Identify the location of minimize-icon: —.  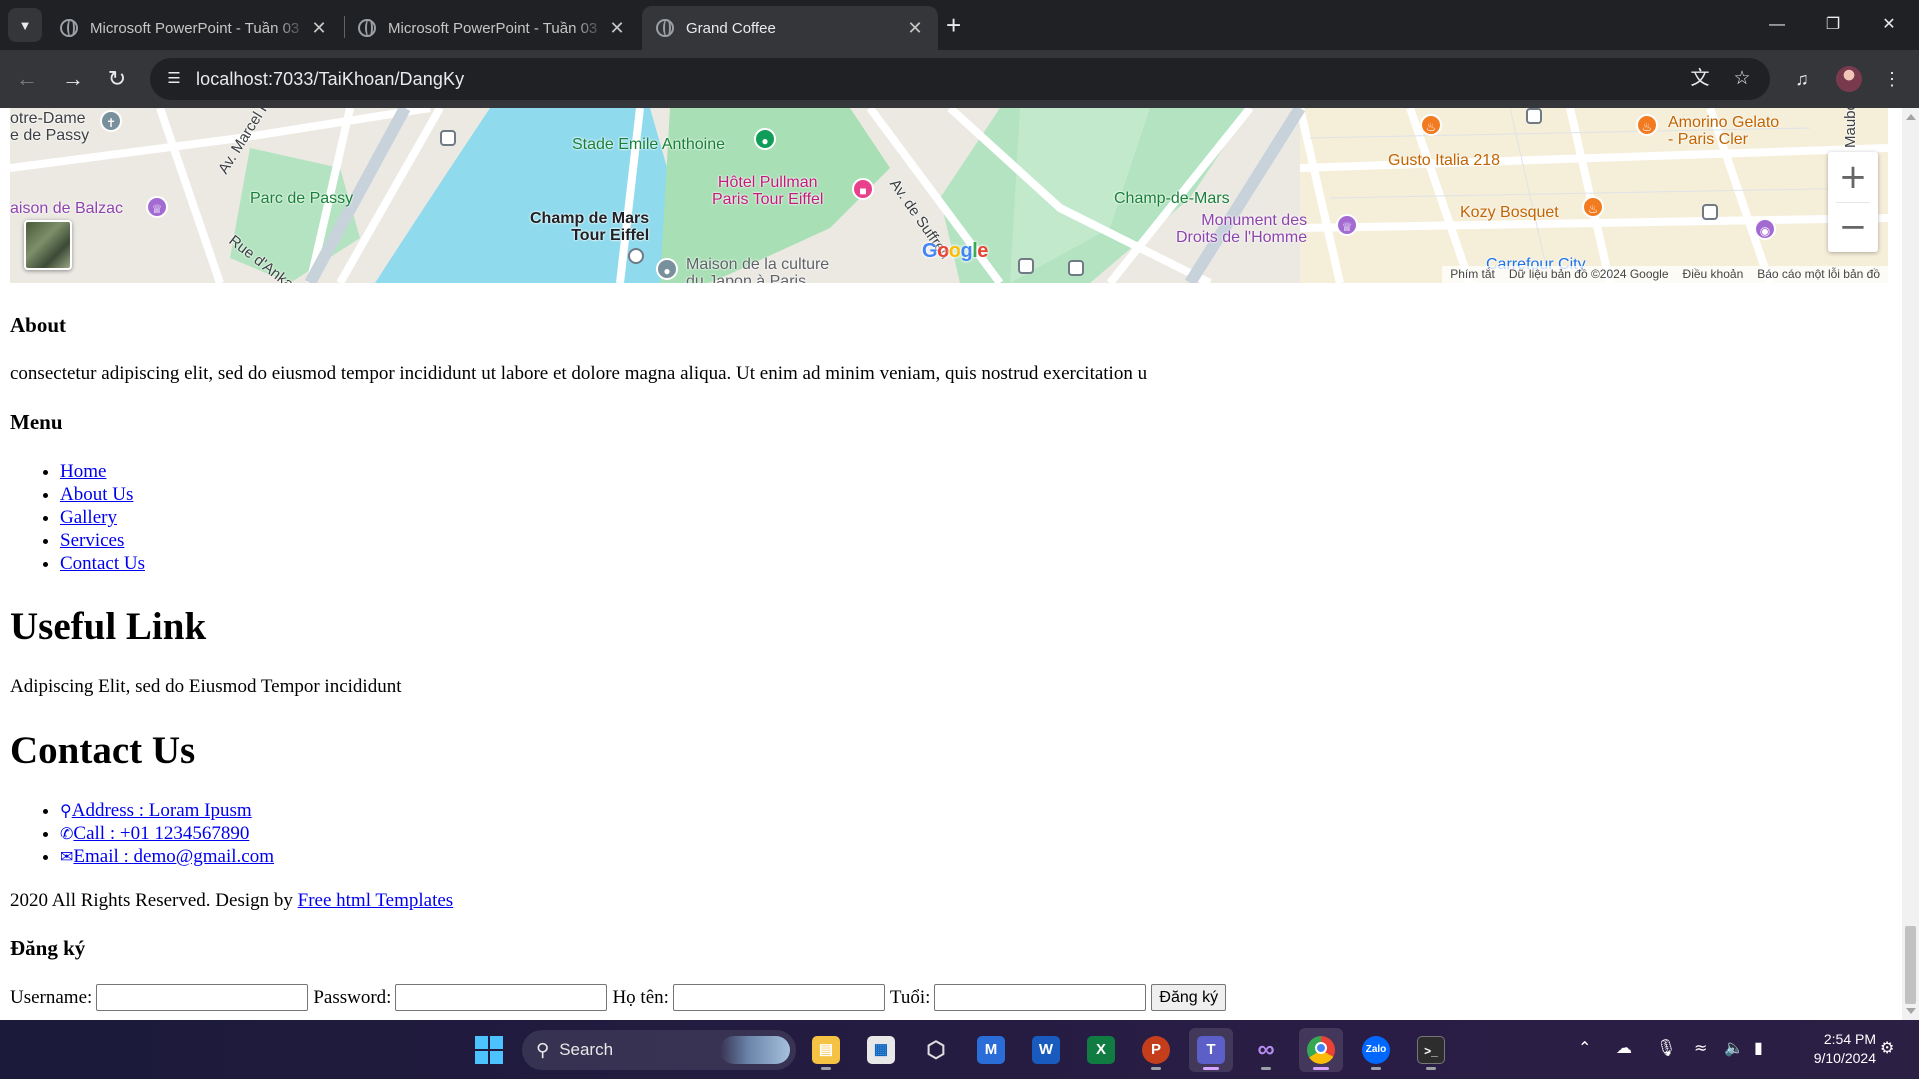
(1777, 25).